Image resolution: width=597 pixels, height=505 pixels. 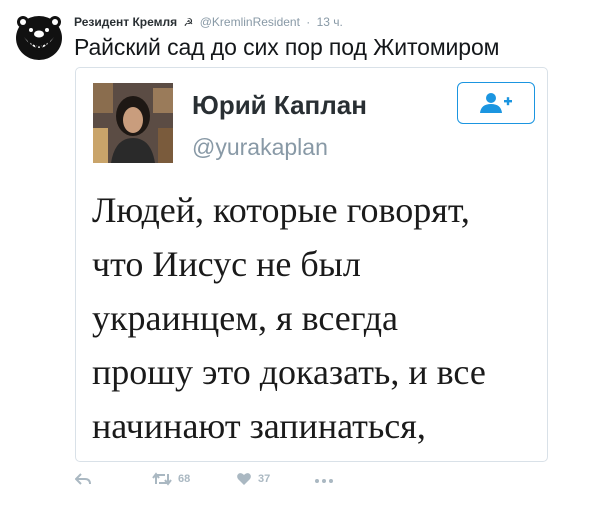 I want to click on like-count: 37, so click(x=264, y=479).